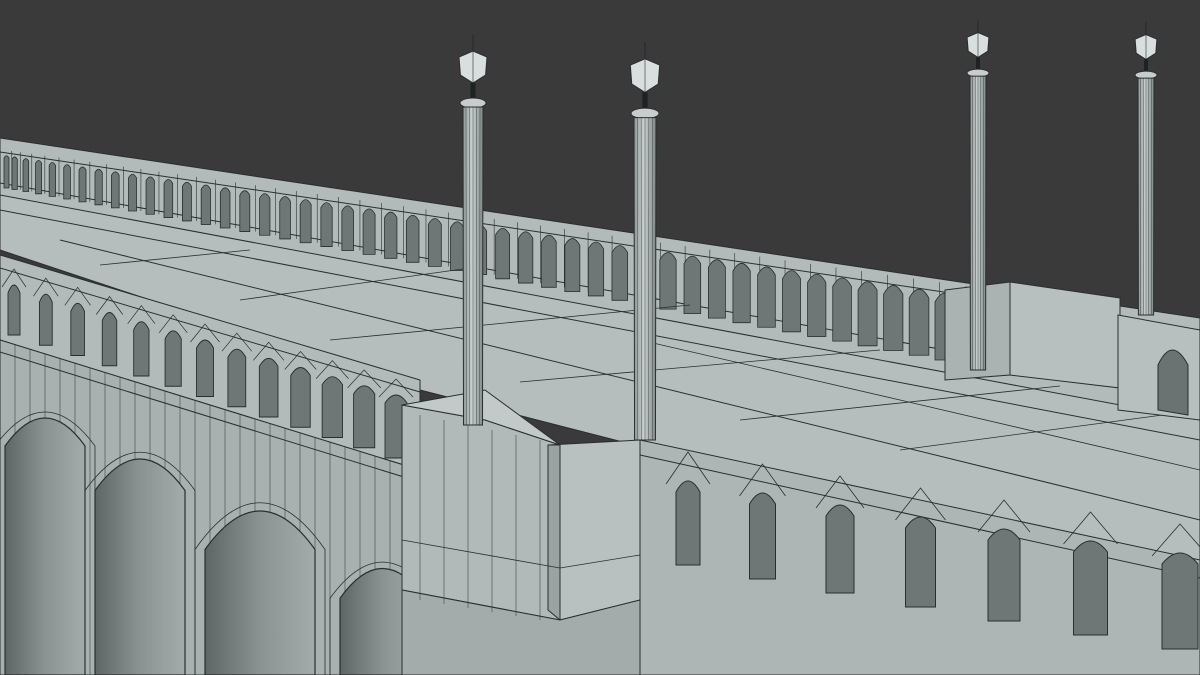  What do you see at coordinates (978, 195) in the screenshot?
I see `lamp-post` at bounding box center [978, 195].